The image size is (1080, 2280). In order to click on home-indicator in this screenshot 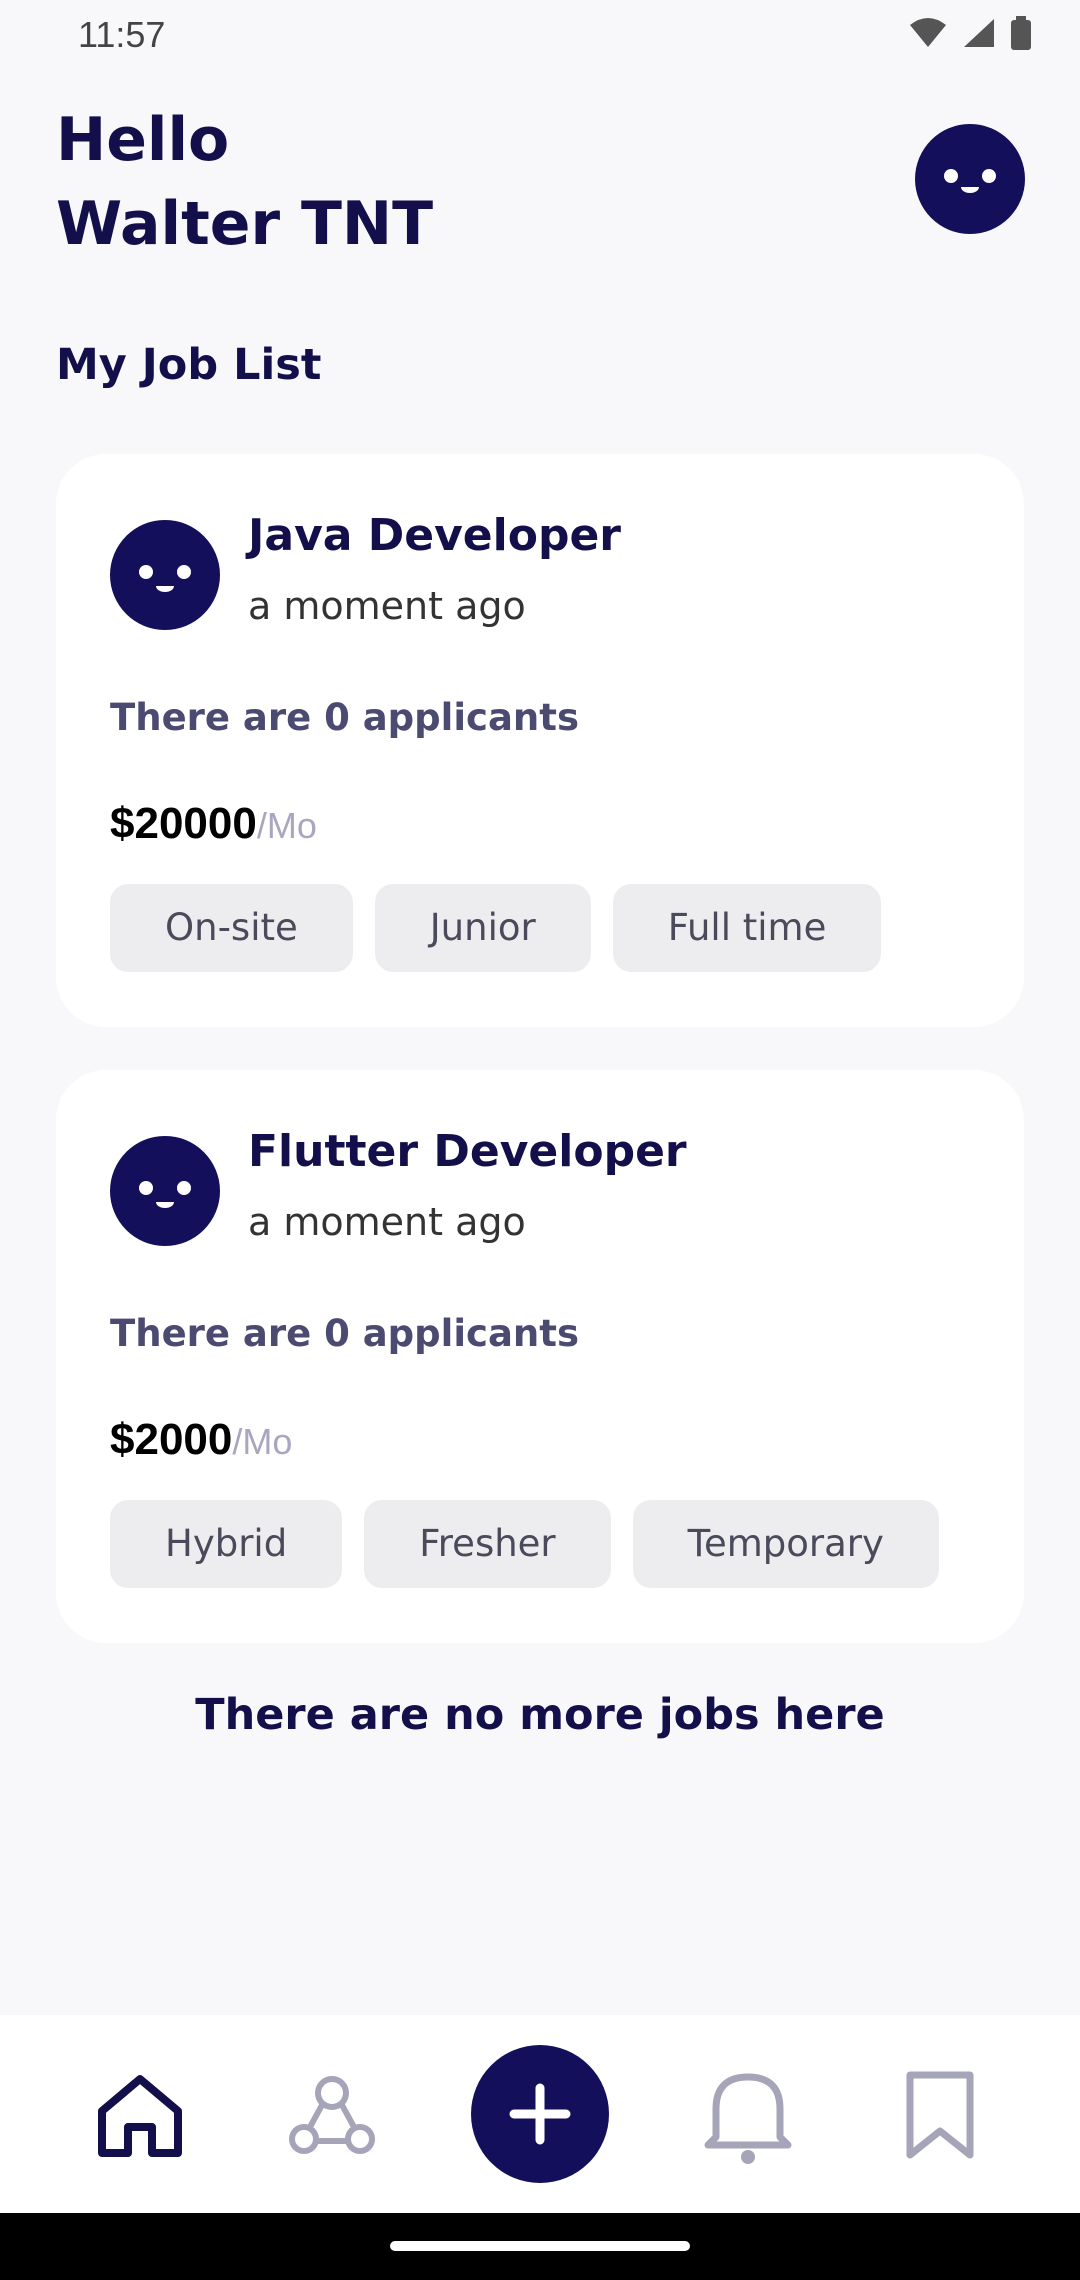, I will do `click(540, 2246)`.